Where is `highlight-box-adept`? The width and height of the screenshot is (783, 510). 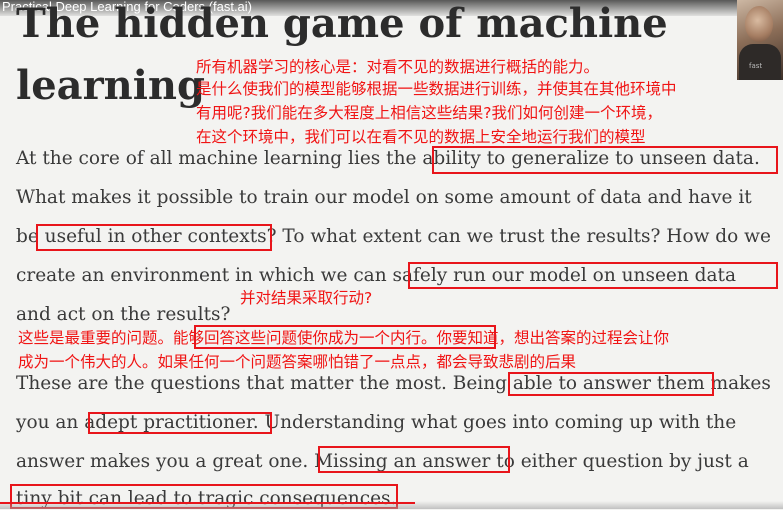 highlight-box-adept is located at coordinates (180, 423).